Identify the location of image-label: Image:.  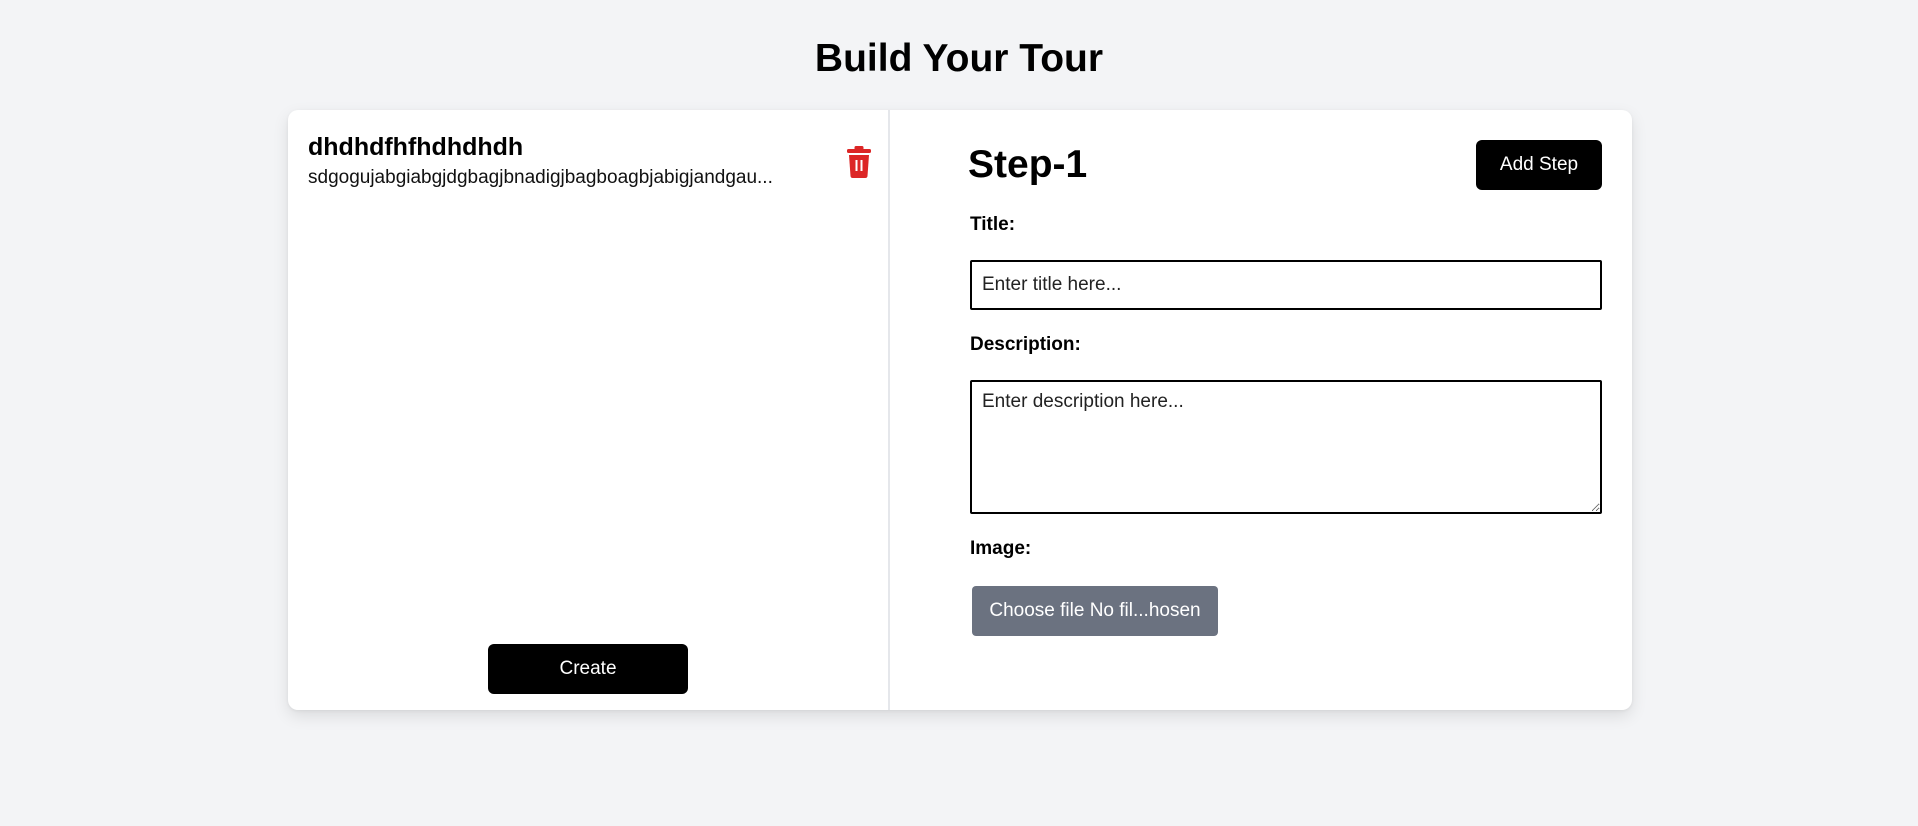
(1001, 548).